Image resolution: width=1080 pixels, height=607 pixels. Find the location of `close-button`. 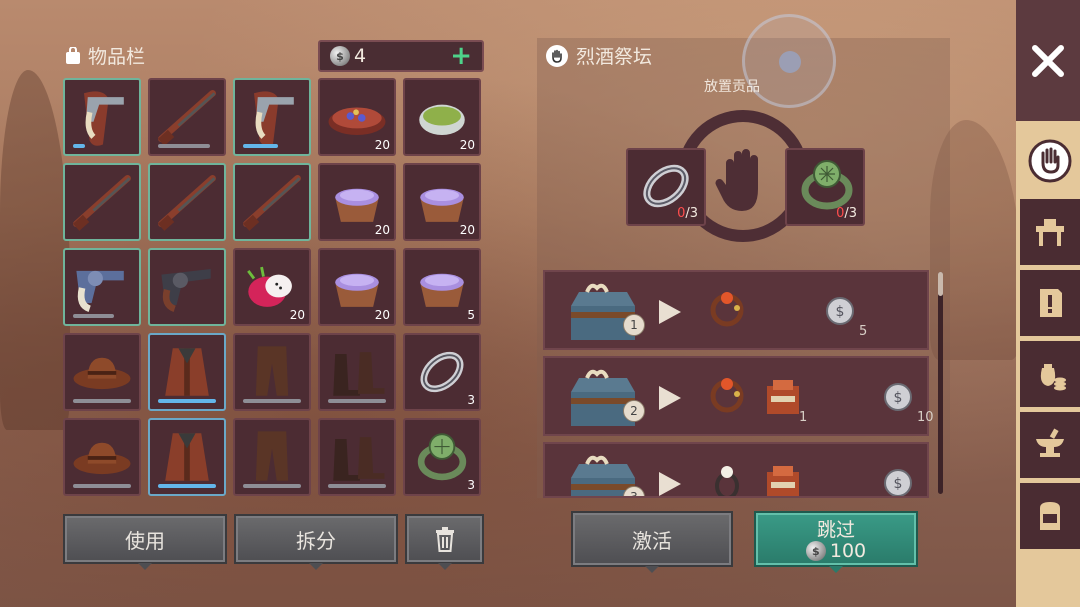

close-button is located at coordinates (1048, 62).